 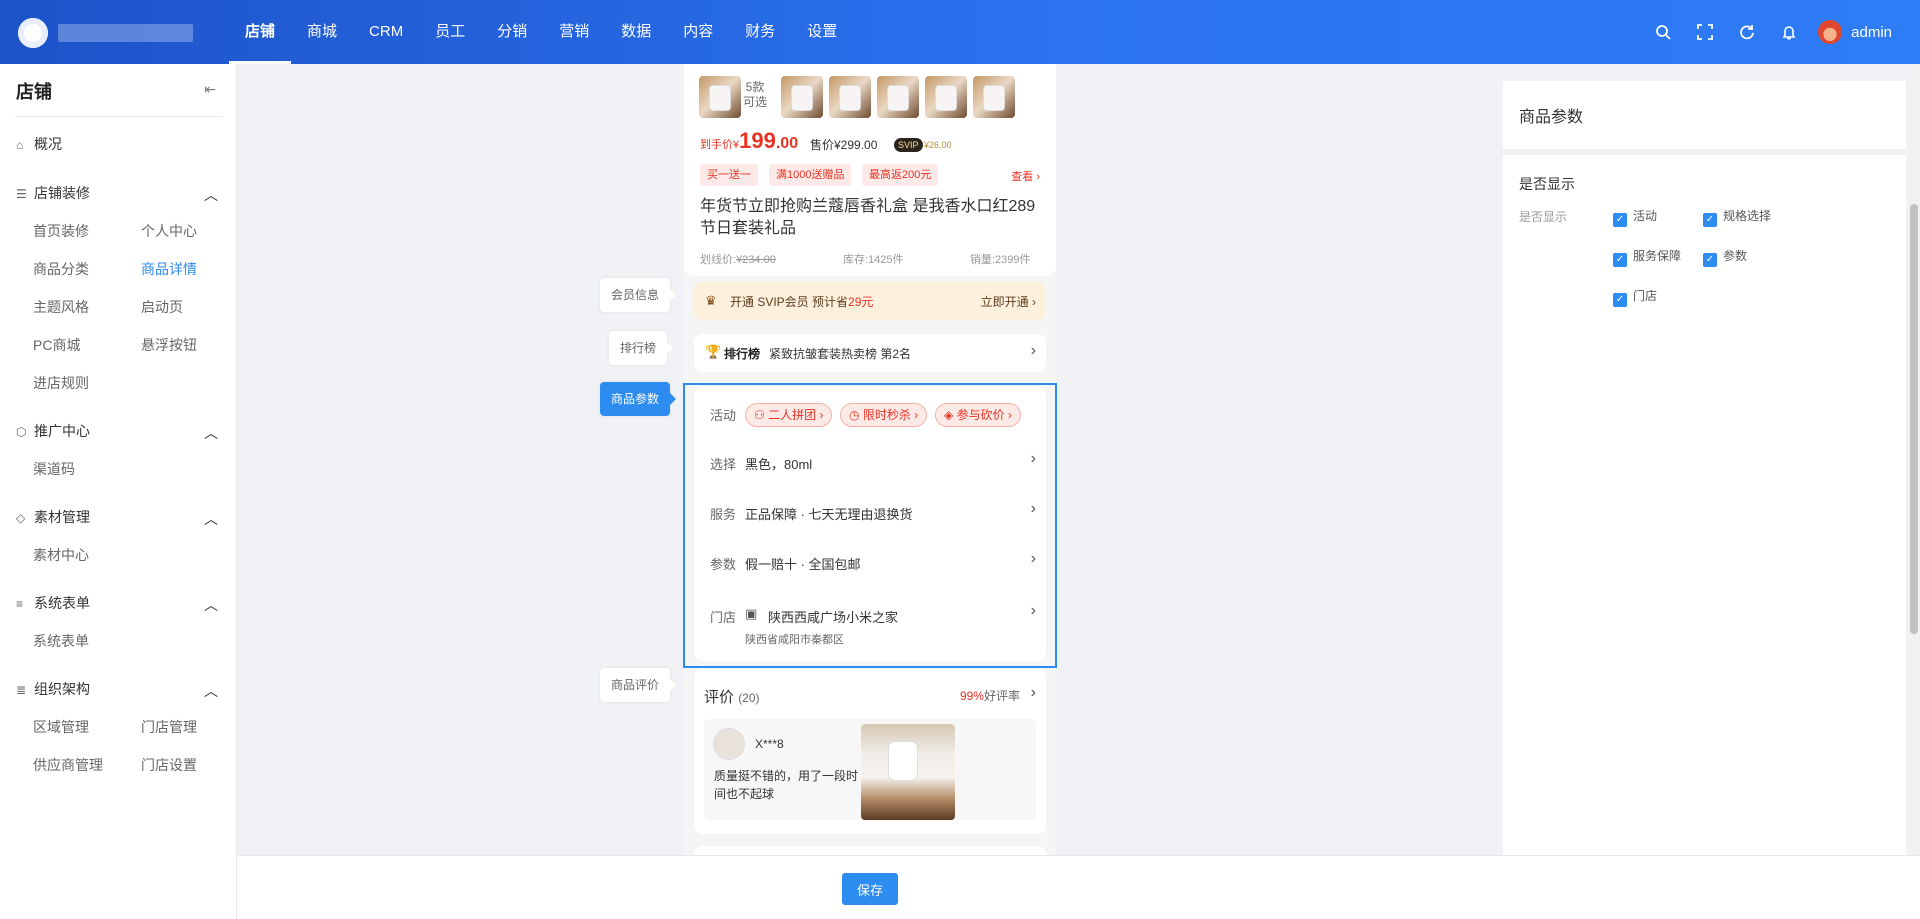 I want to click on page-scrollbar, so click(x=1914, y=459).